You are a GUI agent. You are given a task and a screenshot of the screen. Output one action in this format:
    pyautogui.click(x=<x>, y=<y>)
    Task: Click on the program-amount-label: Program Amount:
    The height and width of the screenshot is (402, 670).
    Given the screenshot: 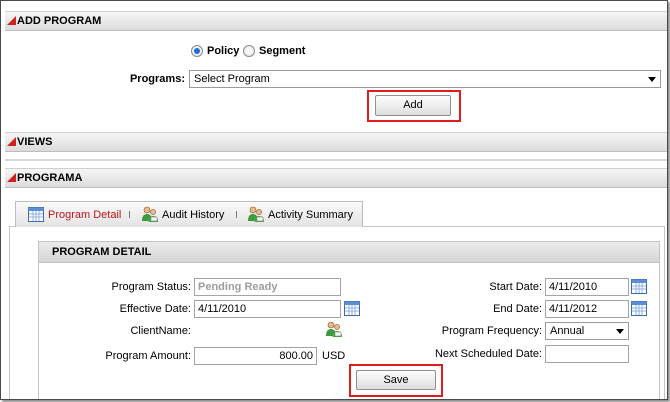 What is the action you would take?
    pyautogui.click(x=148, y=356)
    